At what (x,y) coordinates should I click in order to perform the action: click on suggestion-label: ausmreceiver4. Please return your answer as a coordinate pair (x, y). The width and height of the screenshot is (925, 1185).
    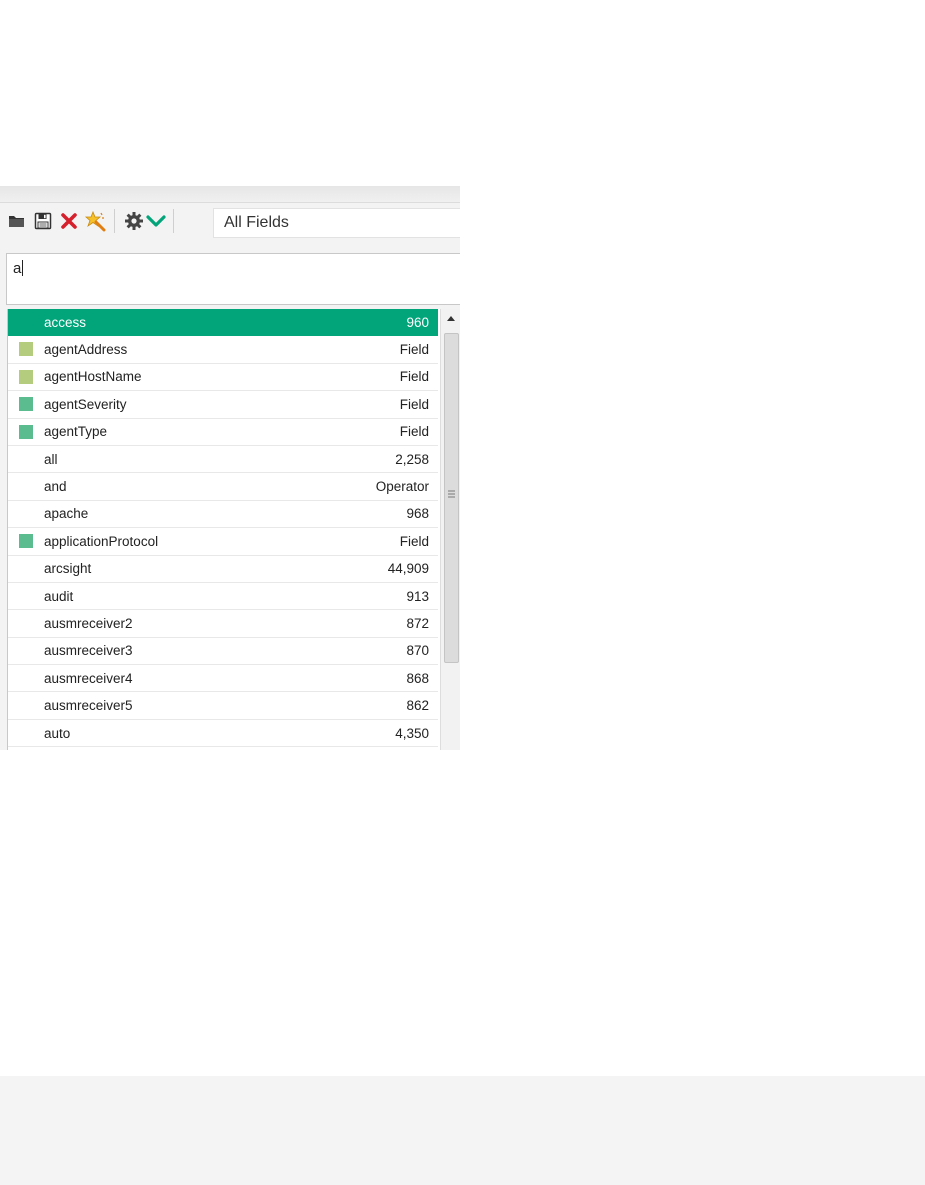
    Looking at the image, I should click on (88, 678).